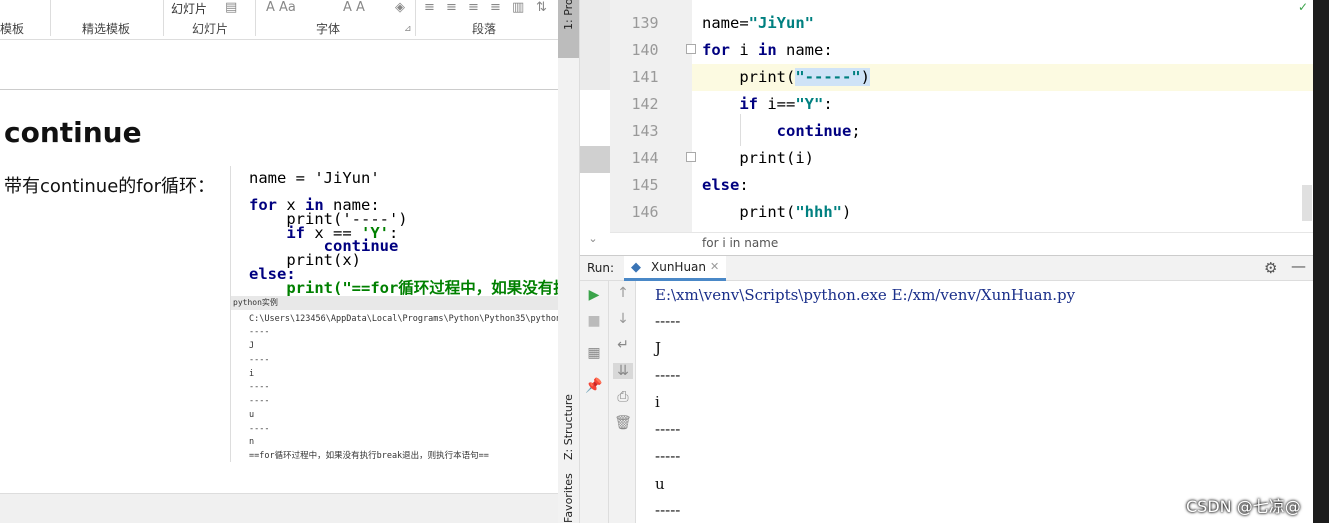 This screenshot has height=523, width=1329. Describe the element at coordinates (623, 293) in the screenshot. I see `scroll-up-icon: ↑` at that location.